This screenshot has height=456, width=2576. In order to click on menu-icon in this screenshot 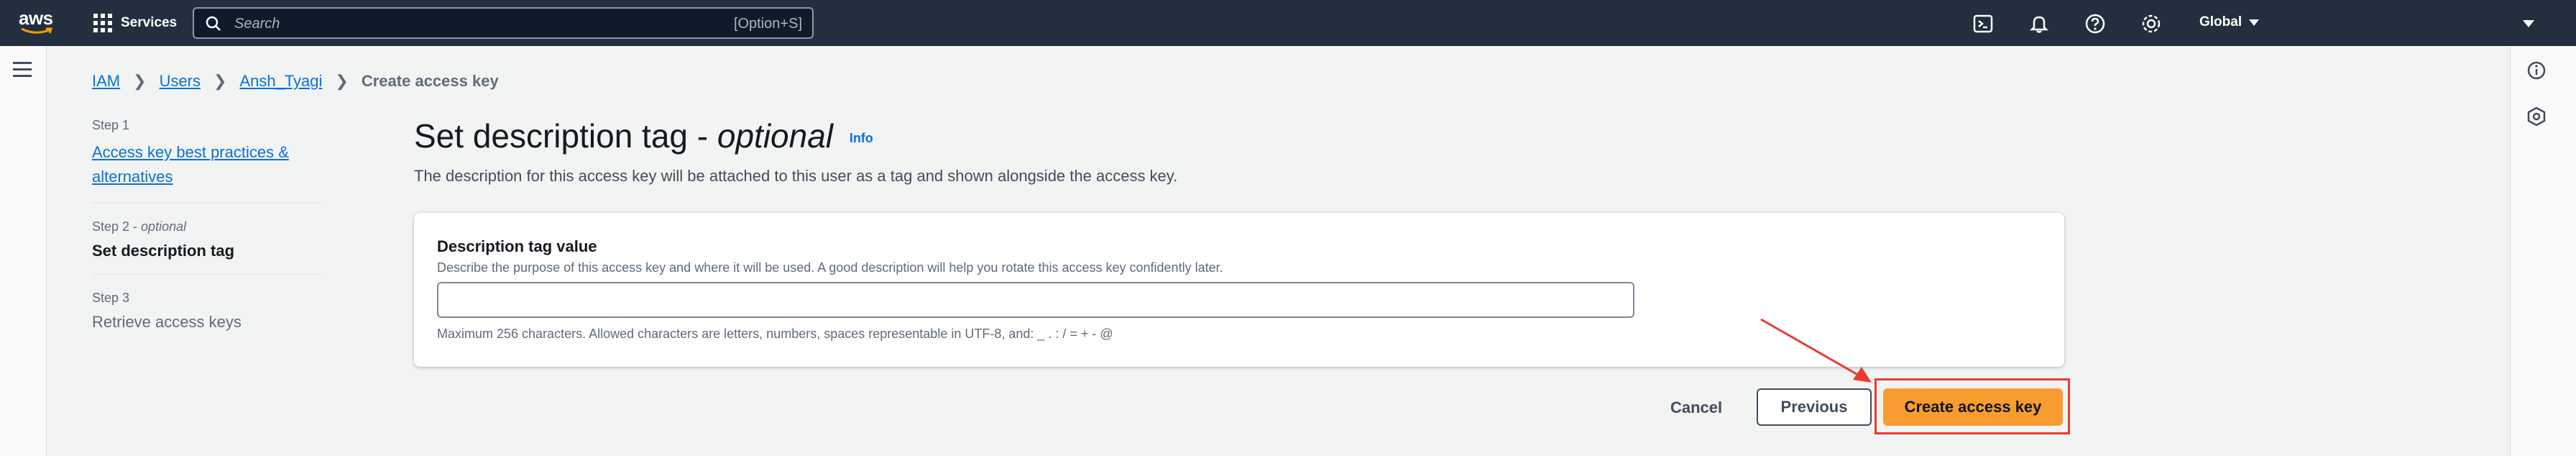, I will do `click(22, 71)`.